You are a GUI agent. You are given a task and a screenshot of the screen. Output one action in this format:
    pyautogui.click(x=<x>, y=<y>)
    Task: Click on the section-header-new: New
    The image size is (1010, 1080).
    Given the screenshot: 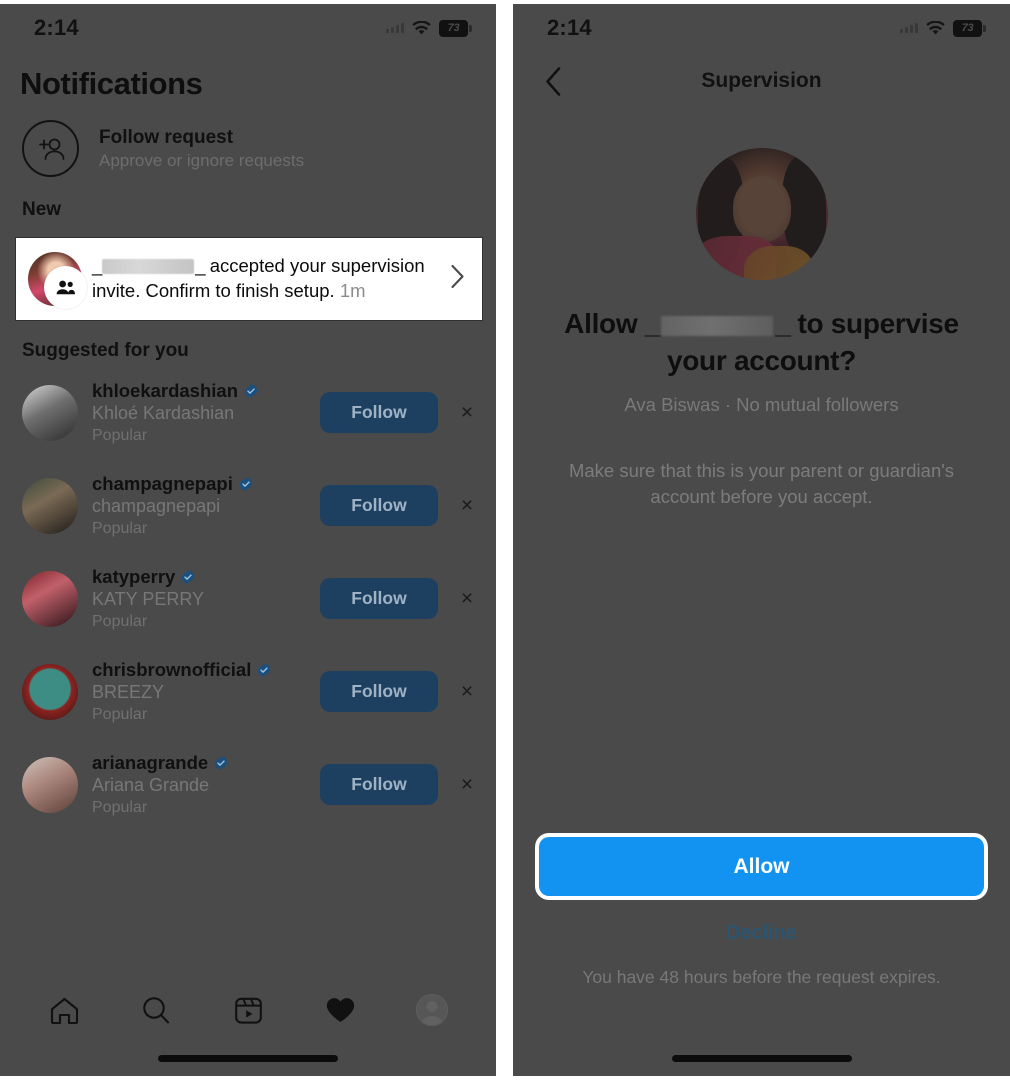 What is the action you would take?
    pyautogui.click(x=42, y=209)
    